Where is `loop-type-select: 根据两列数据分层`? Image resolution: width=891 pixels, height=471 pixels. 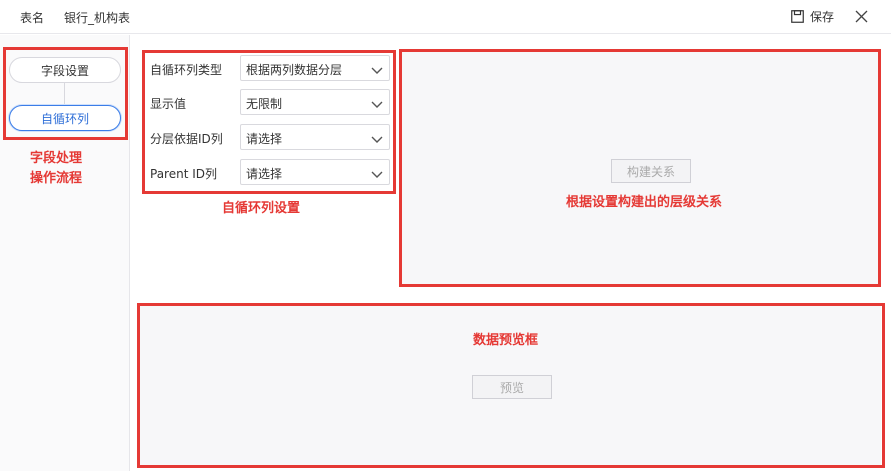
loop-type-select: 根据两列数据分层 is located at coordinates (315, 68).